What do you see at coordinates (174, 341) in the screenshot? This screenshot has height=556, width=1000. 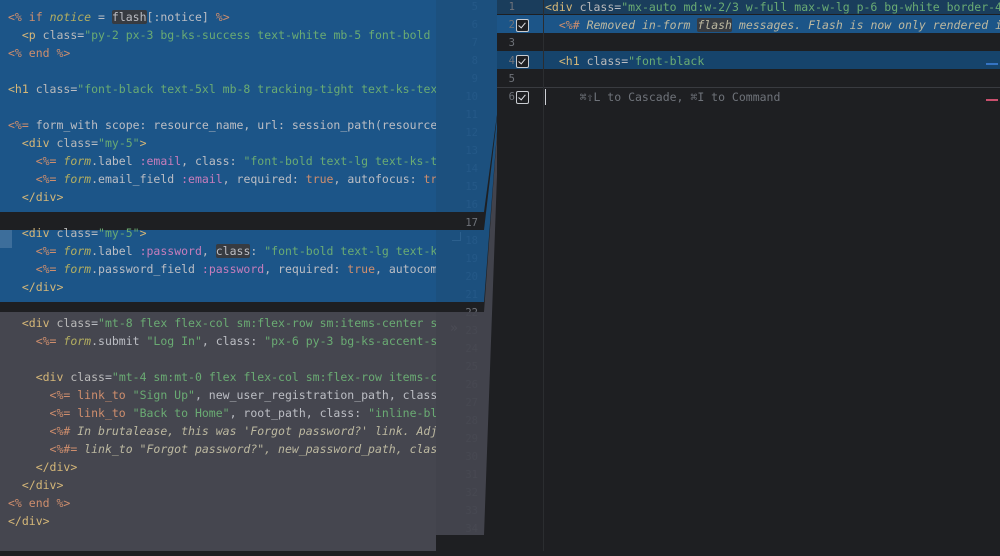 I see `code-token: "Log In"` at bounding box center [174, 341].